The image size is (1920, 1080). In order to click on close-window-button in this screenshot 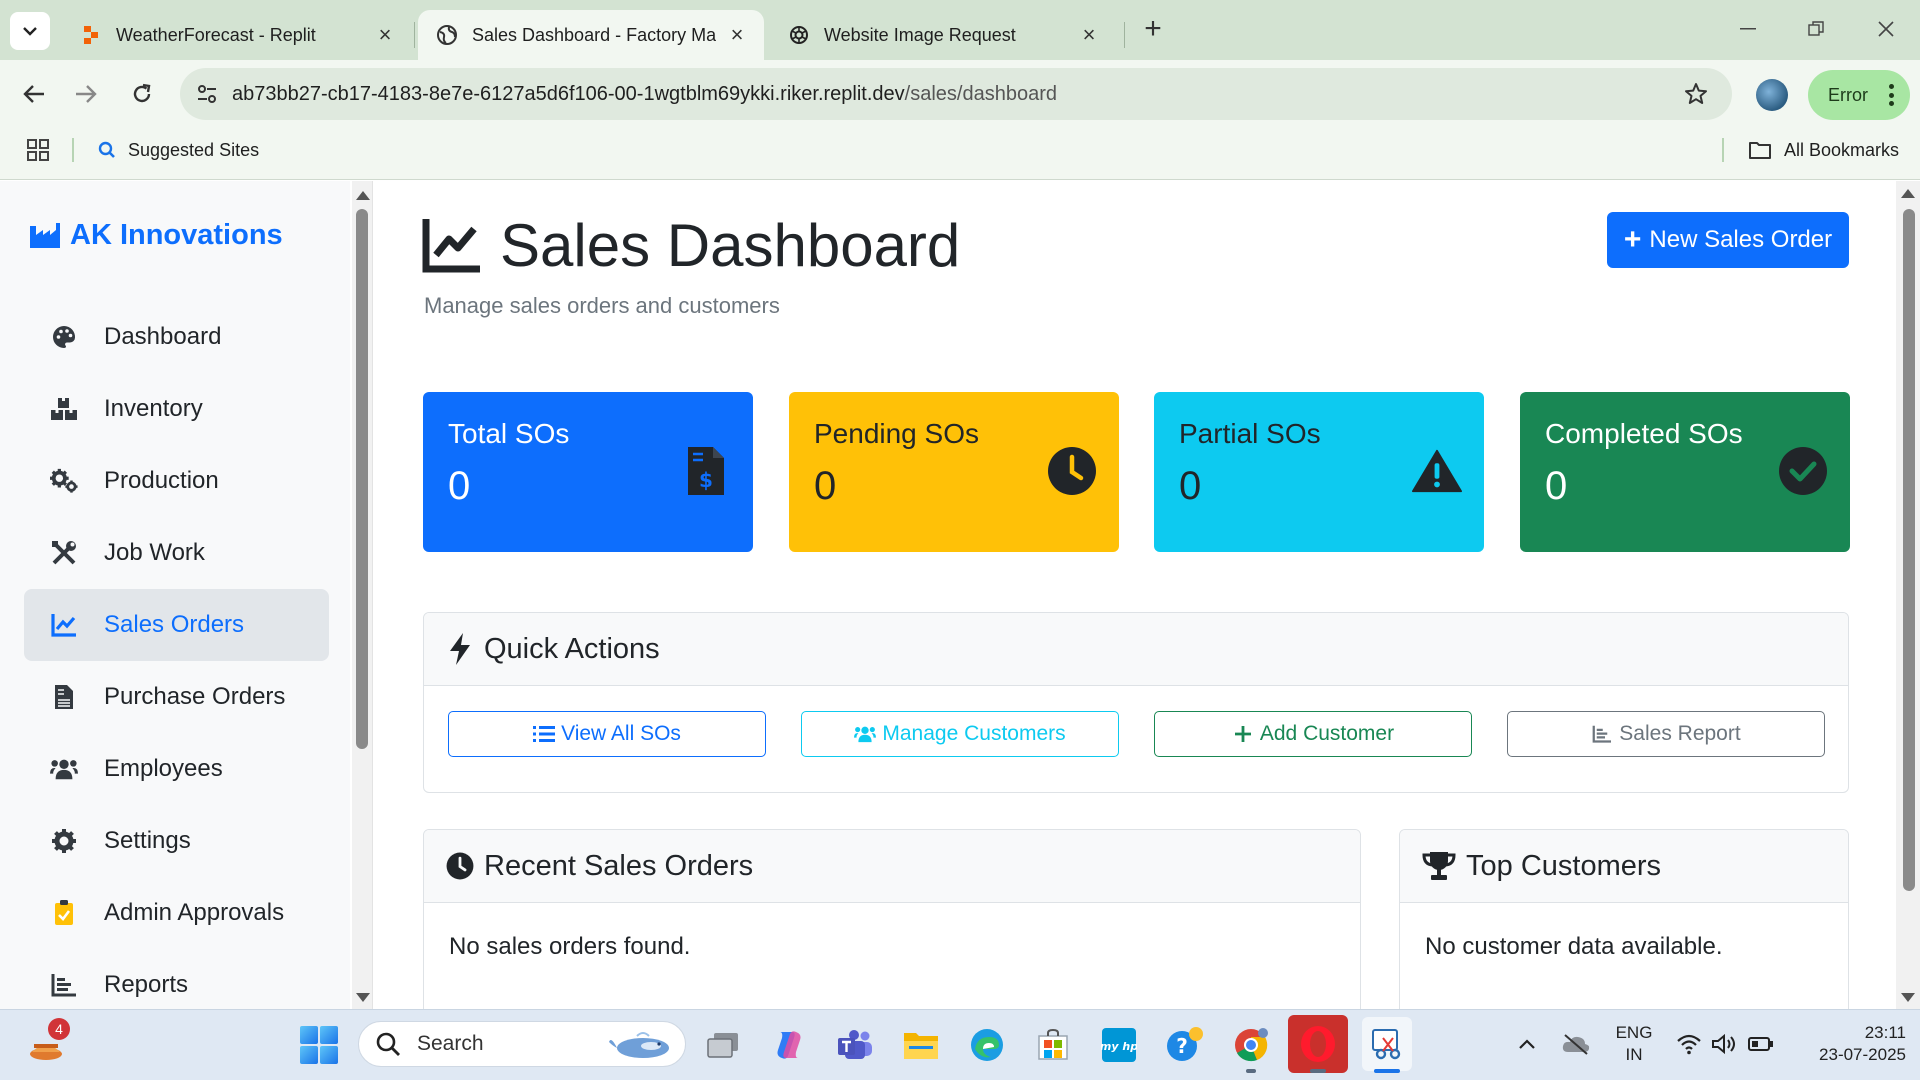, I will do `click(1886, 29)`.